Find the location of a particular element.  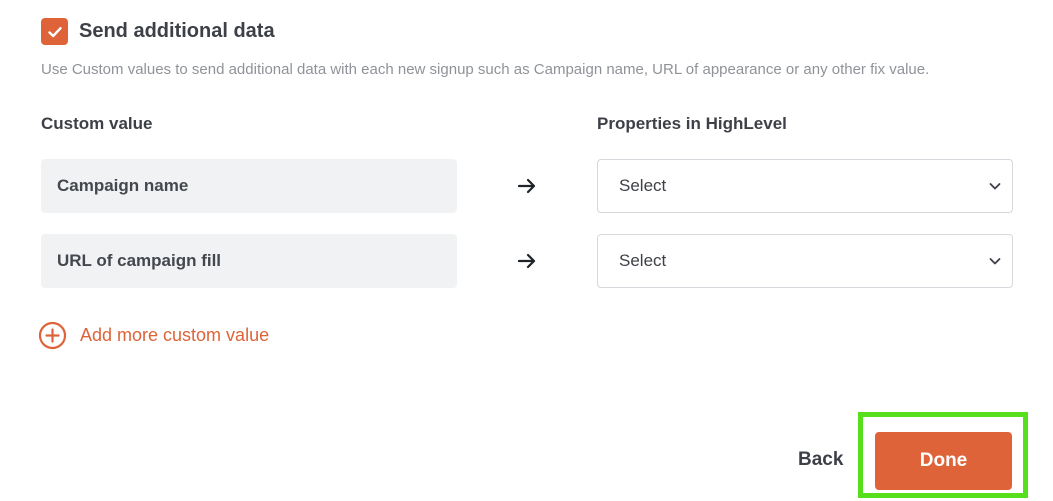

check-icon is located at coordinates (54, 31).